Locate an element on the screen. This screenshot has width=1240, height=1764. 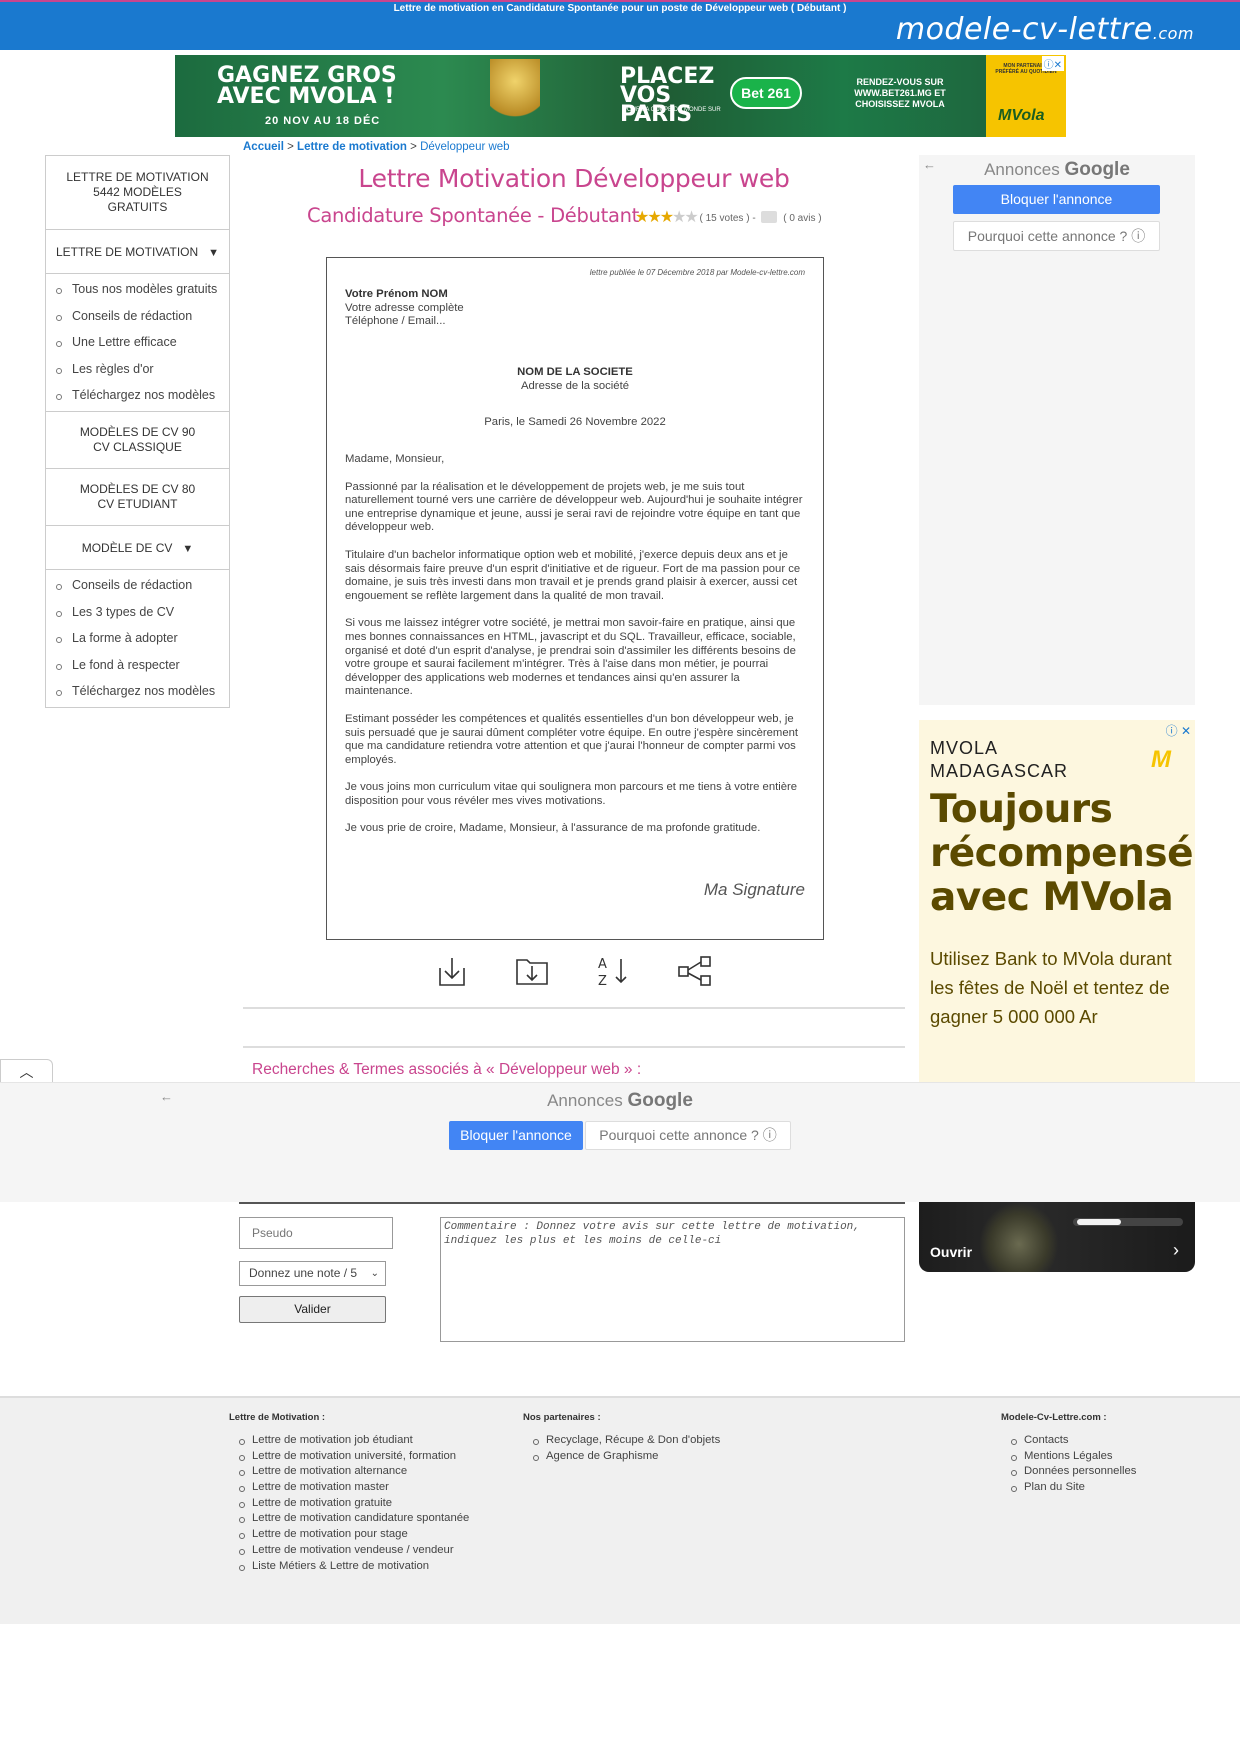
sidebar-section-lettre: LETTRE DE MOTIVATION ▼ is located at coordinates (137, 252).